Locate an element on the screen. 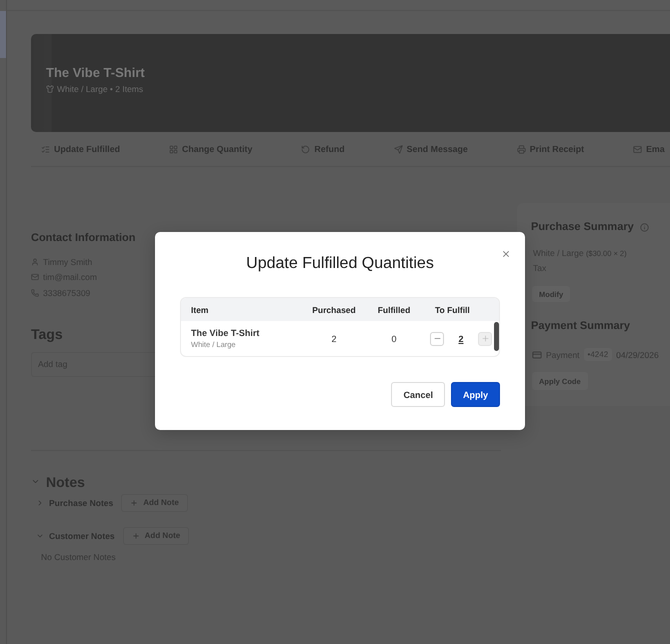 The height and width of the screenshot is (644, 670). shirt-icon is located at coordinates (50, 89).